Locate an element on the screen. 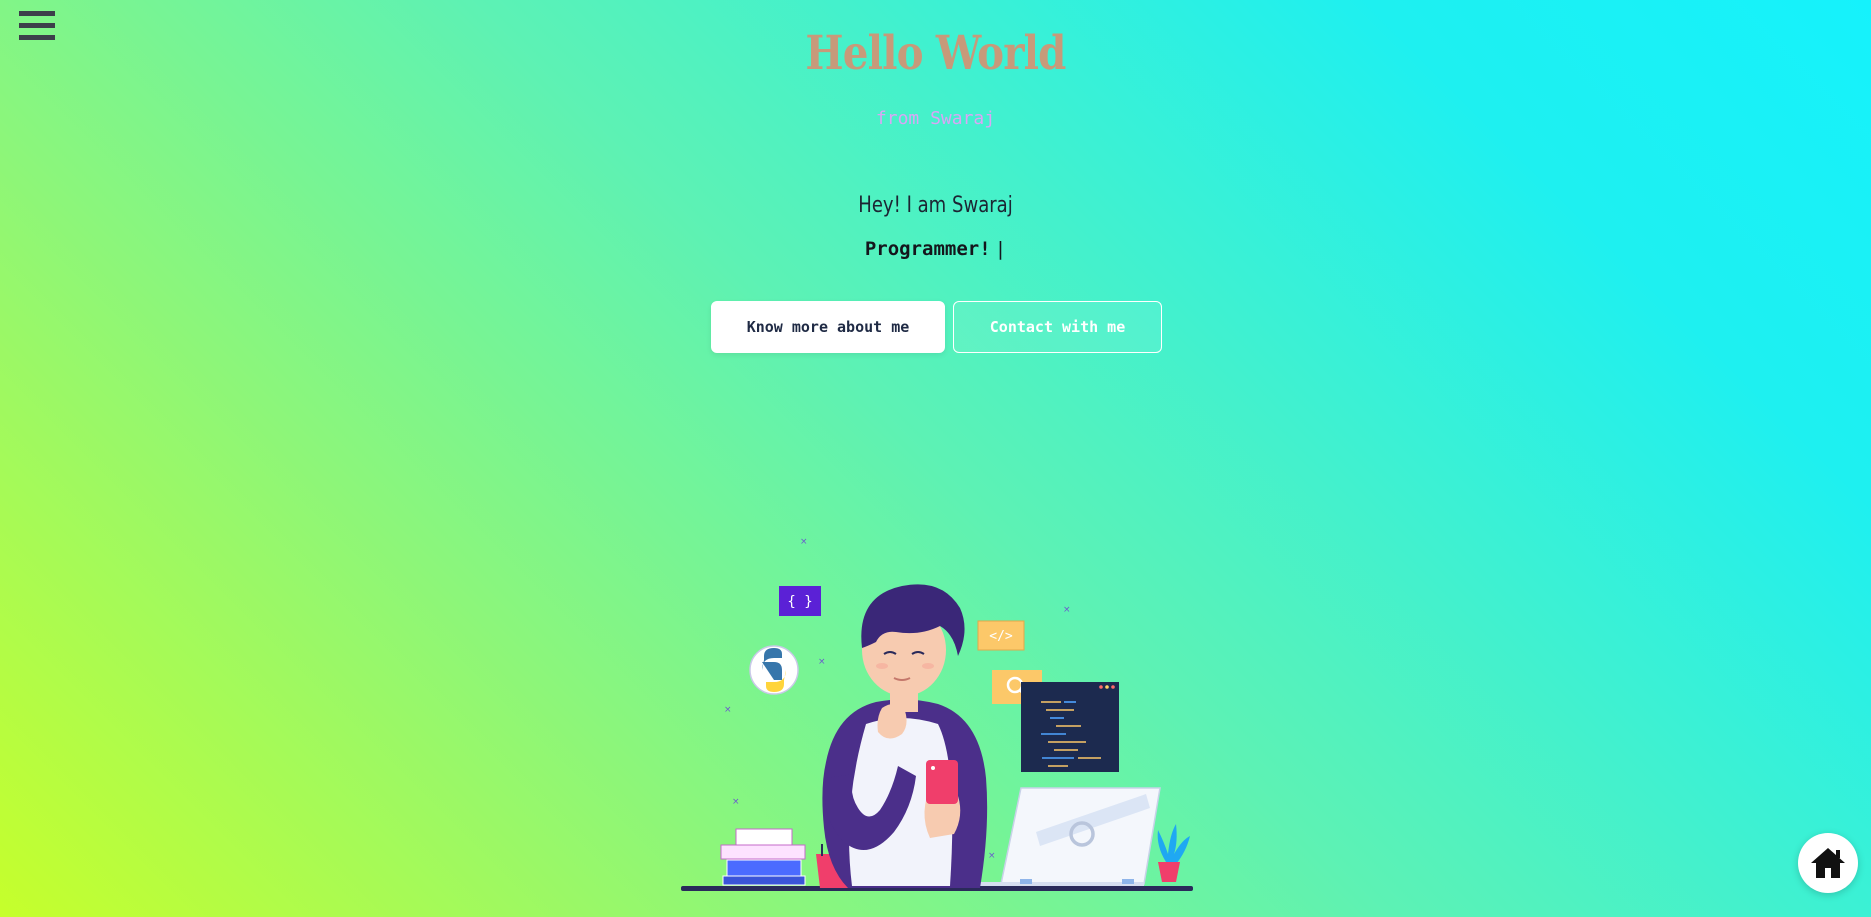 Image resolution: width=1871 pixels, height=917 pixels. programmer-illustration: × × × × × × { } </> is located at coordinates (937, 714).